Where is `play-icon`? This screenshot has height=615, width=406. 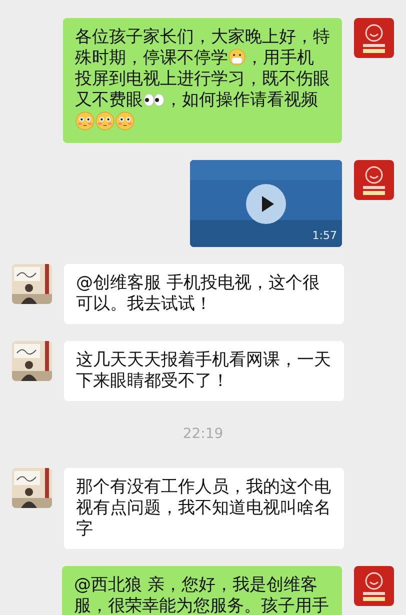
play-icon is located at coordinates (266, 204).